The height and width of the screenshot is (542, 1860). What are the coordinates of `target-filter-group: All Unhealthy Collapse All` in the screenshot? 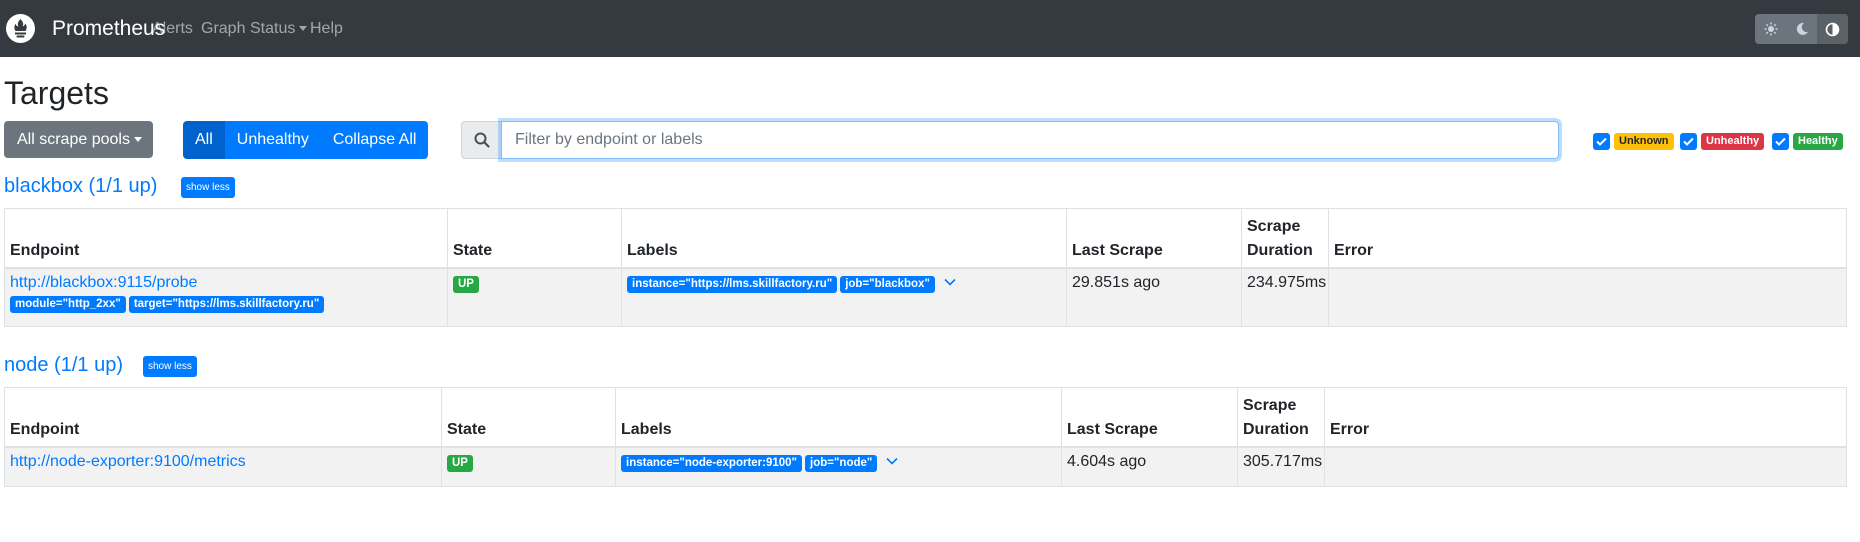 It's located at (306, 140).